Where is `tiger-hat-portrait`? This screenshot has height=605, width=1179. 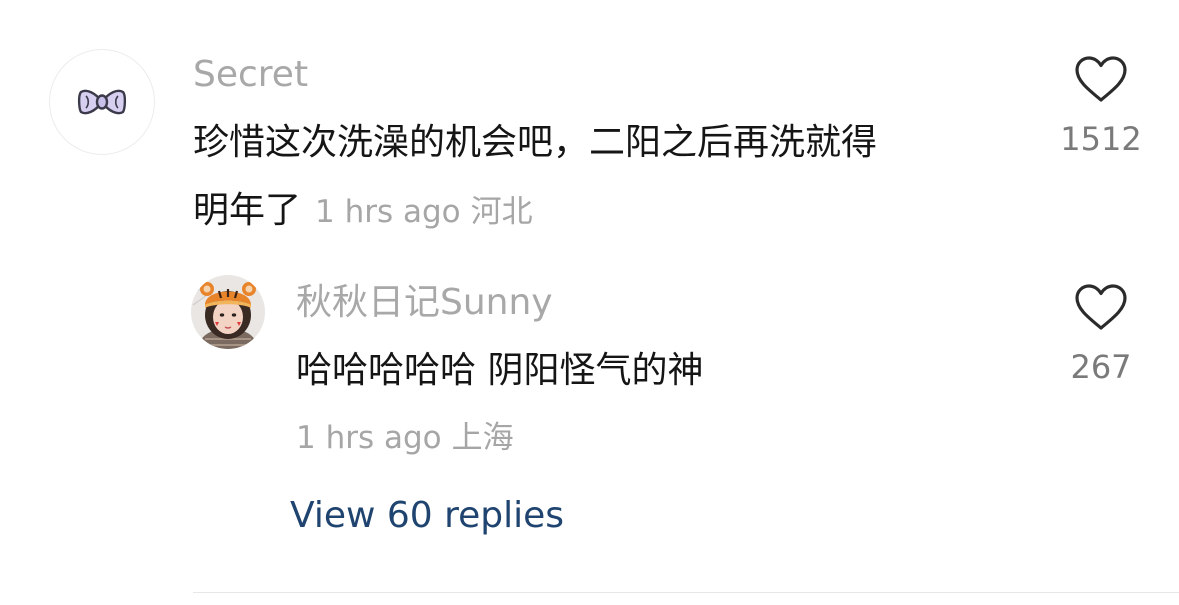
tiger-hat-portrait is located at coordinates (228, 312).